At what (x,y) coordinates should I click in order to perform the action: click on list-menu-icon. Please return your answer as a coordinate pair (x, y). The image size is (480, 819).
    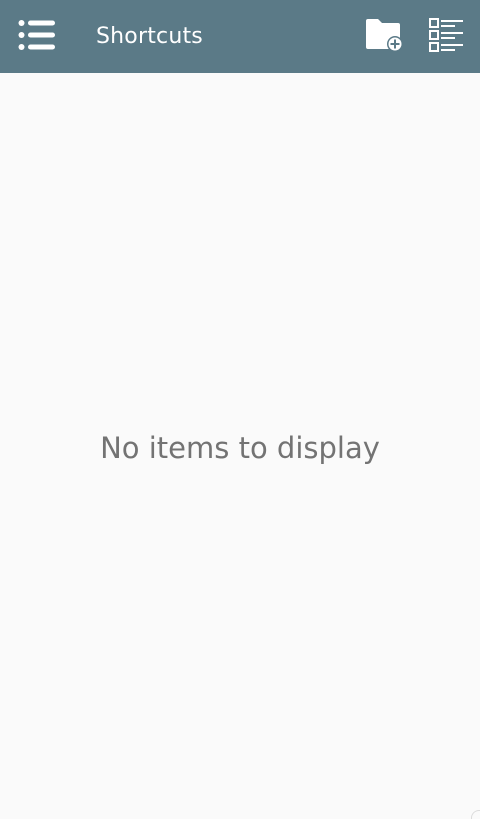
    Looking at the image, I should click on (37, 37).